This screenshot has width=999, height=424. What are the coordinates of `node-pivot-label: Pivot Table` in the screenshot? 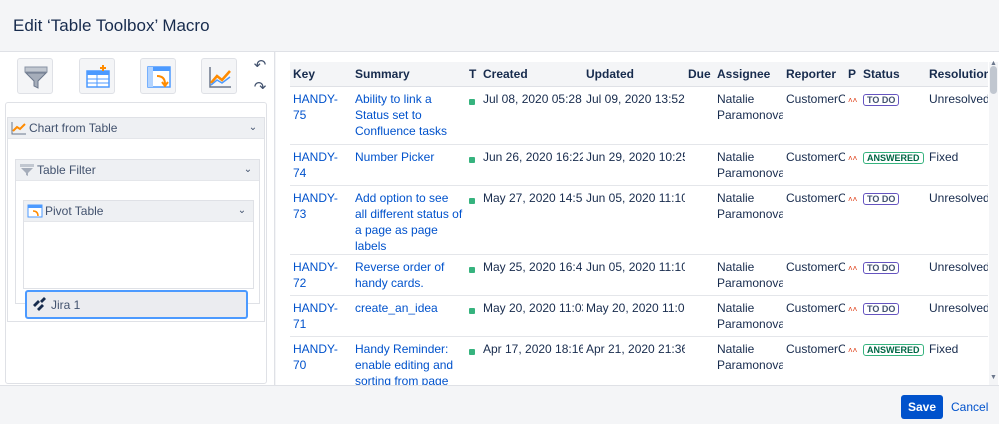 It's located at (74, 211).